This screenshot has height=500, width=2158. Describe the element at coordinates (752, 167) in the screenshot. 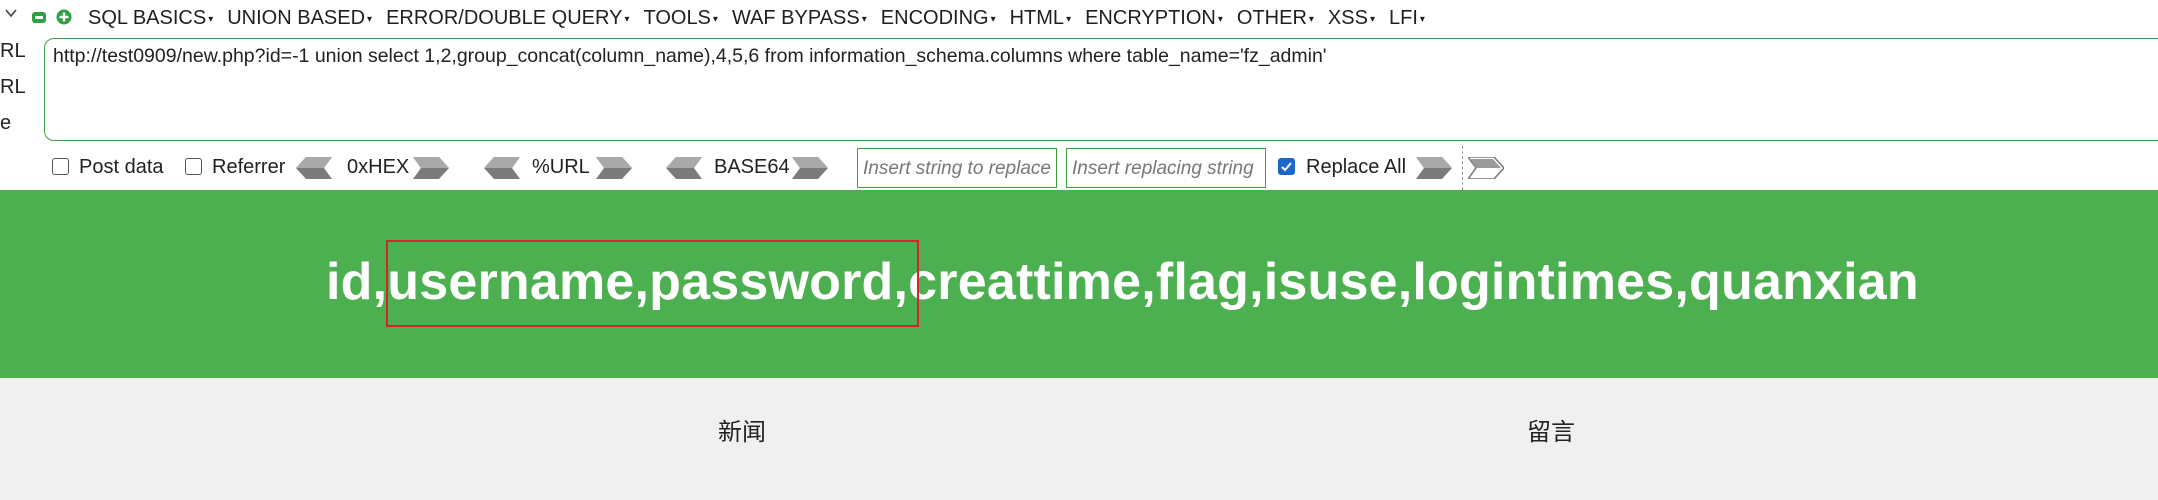

I see `base64-label: BASE64` at that location.